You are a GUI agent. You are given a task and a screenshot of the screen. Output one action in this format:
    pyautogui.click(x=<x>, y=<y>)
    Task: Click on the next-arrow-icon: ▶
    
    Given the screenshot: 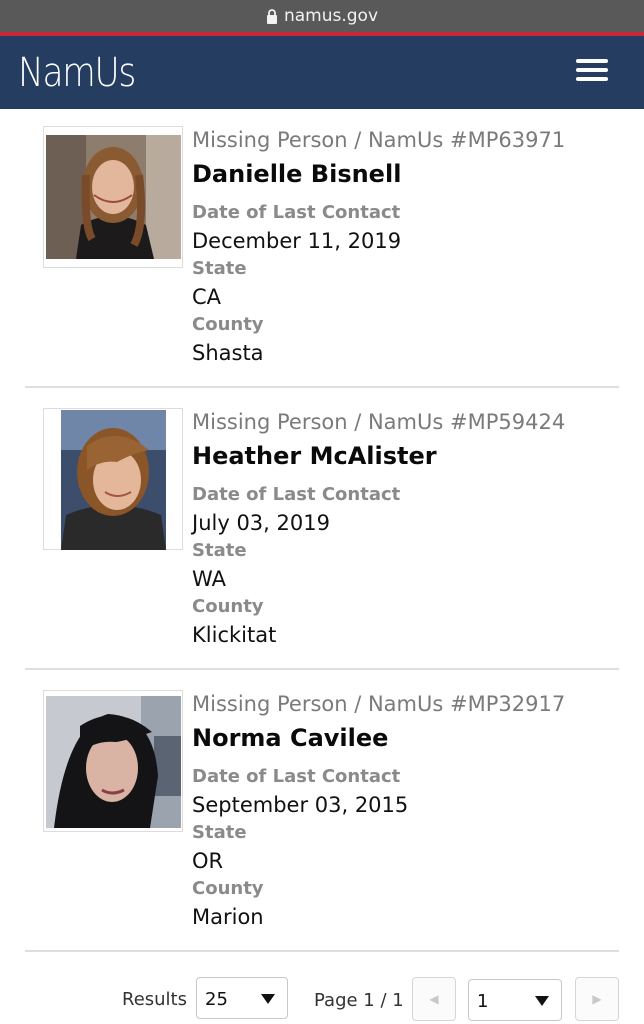 What is the action you would take?
    pyautogui.click(x=597, y=999)
    